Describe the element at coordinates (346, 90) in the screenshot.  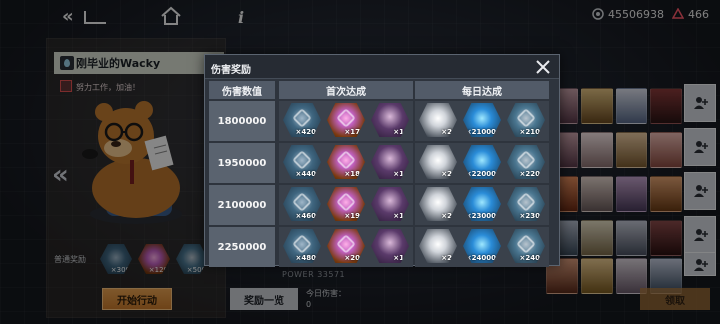
I see `column-header-first: 首次达成` at that location.